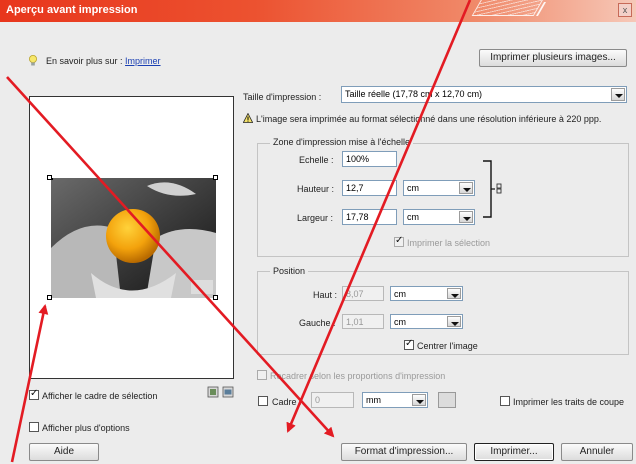  Describe the element at coordinates (143, 61) in the screenshot. I see `print-help-link: Imprimer` at that location.